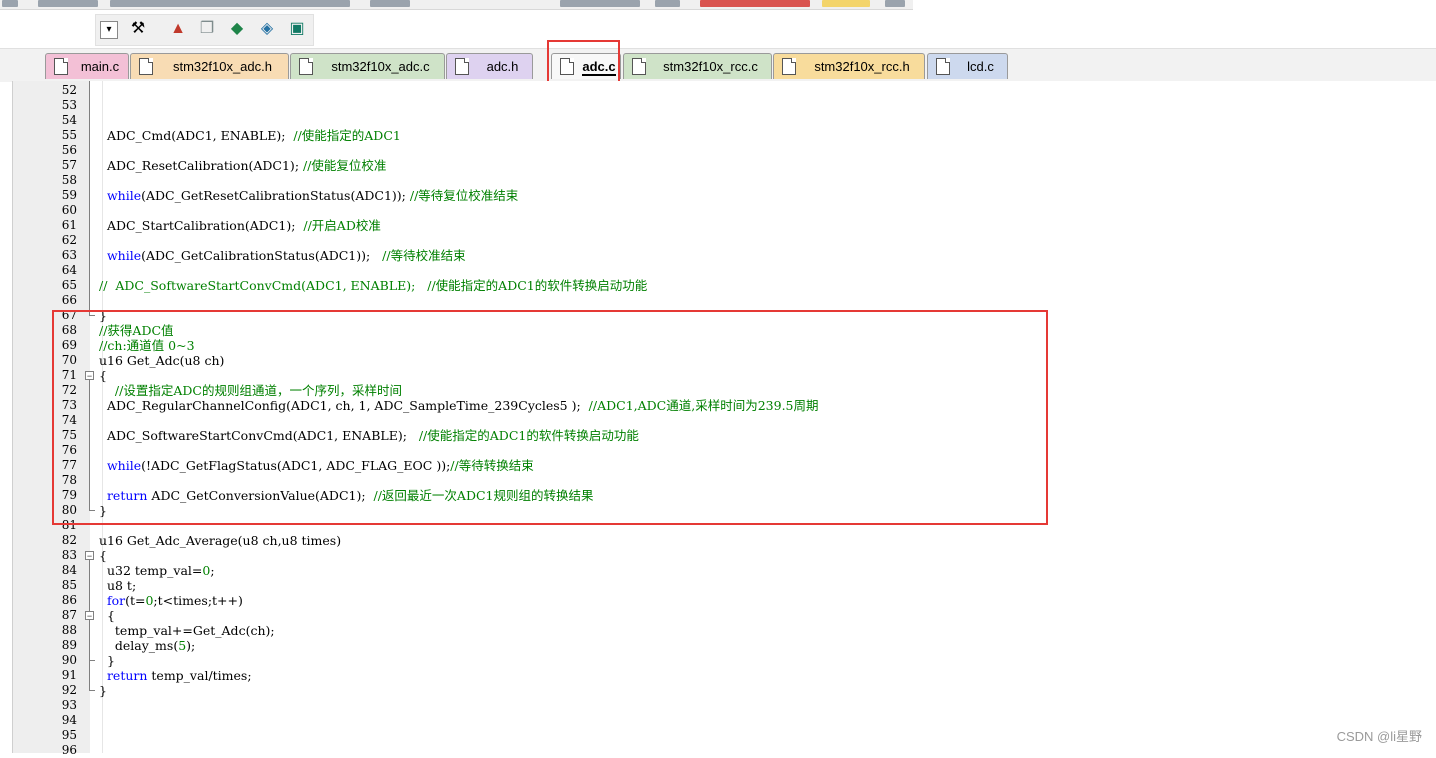 The image size is (1436, 758). What do you see at coordinates (69, 690) in the screenshot?
I see `line-number: 92` at bounding box center [69, 690].